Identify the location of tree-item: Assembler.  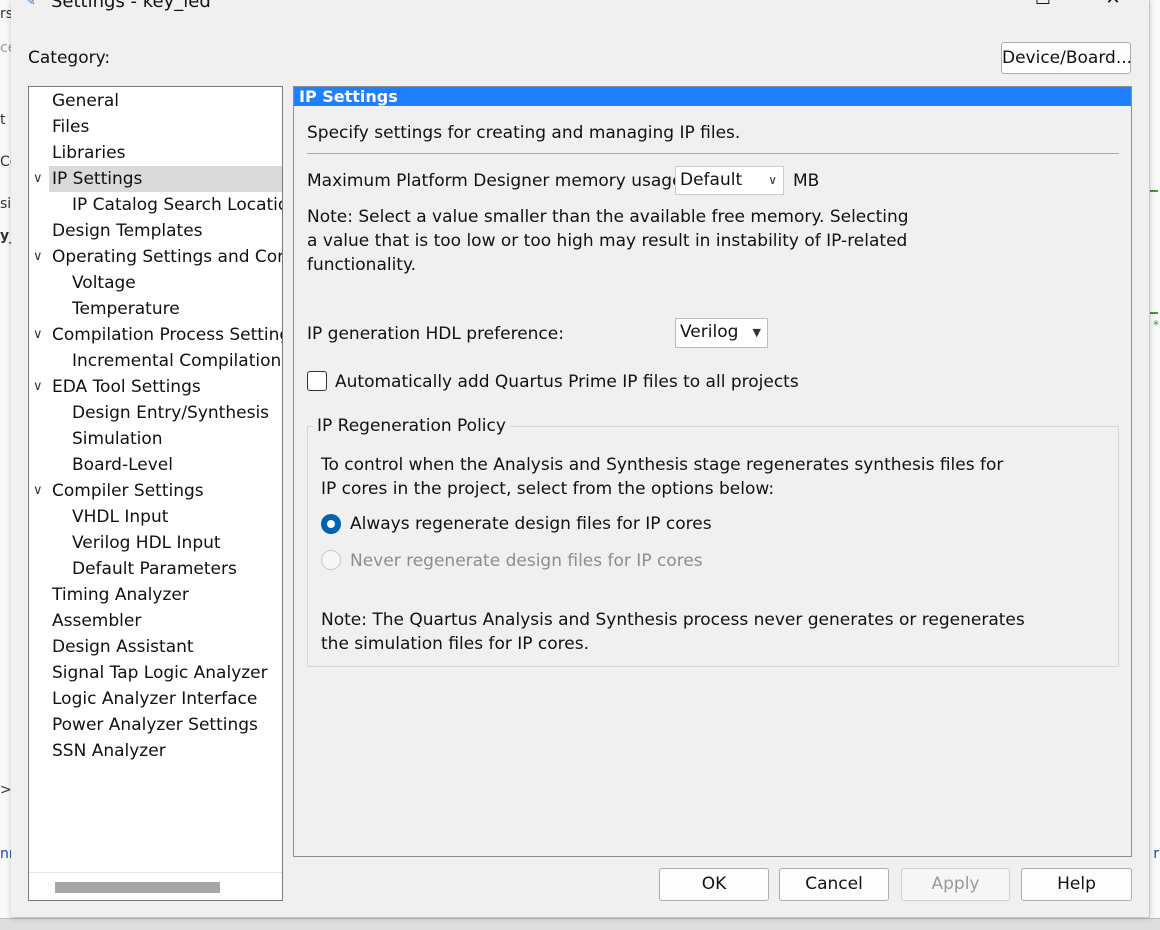
(155, 621).